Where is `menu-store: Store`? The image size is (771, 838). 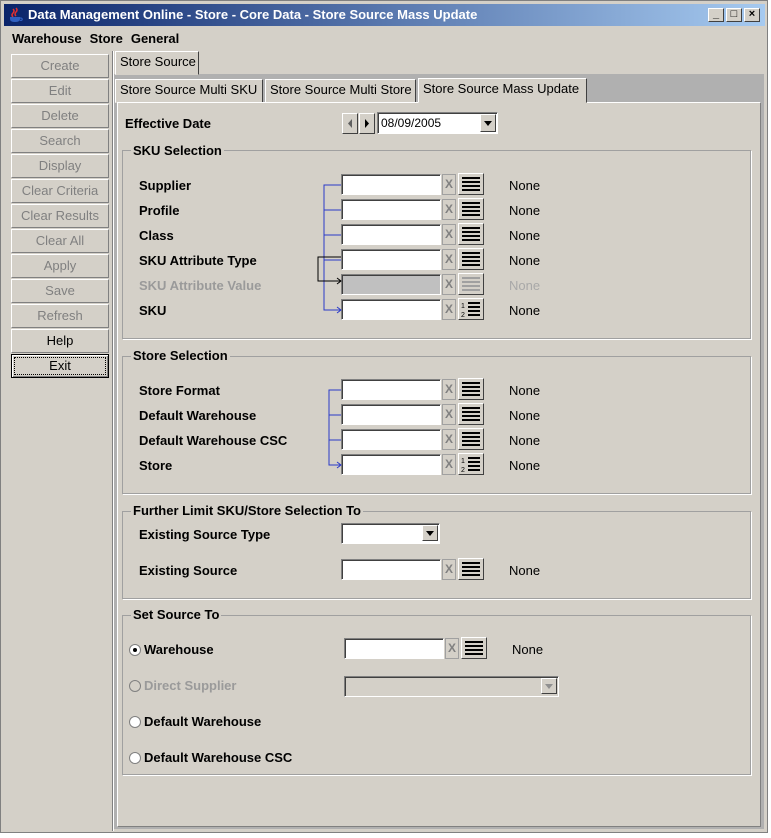
menu-store: Store is located at coordinates (108, 37).